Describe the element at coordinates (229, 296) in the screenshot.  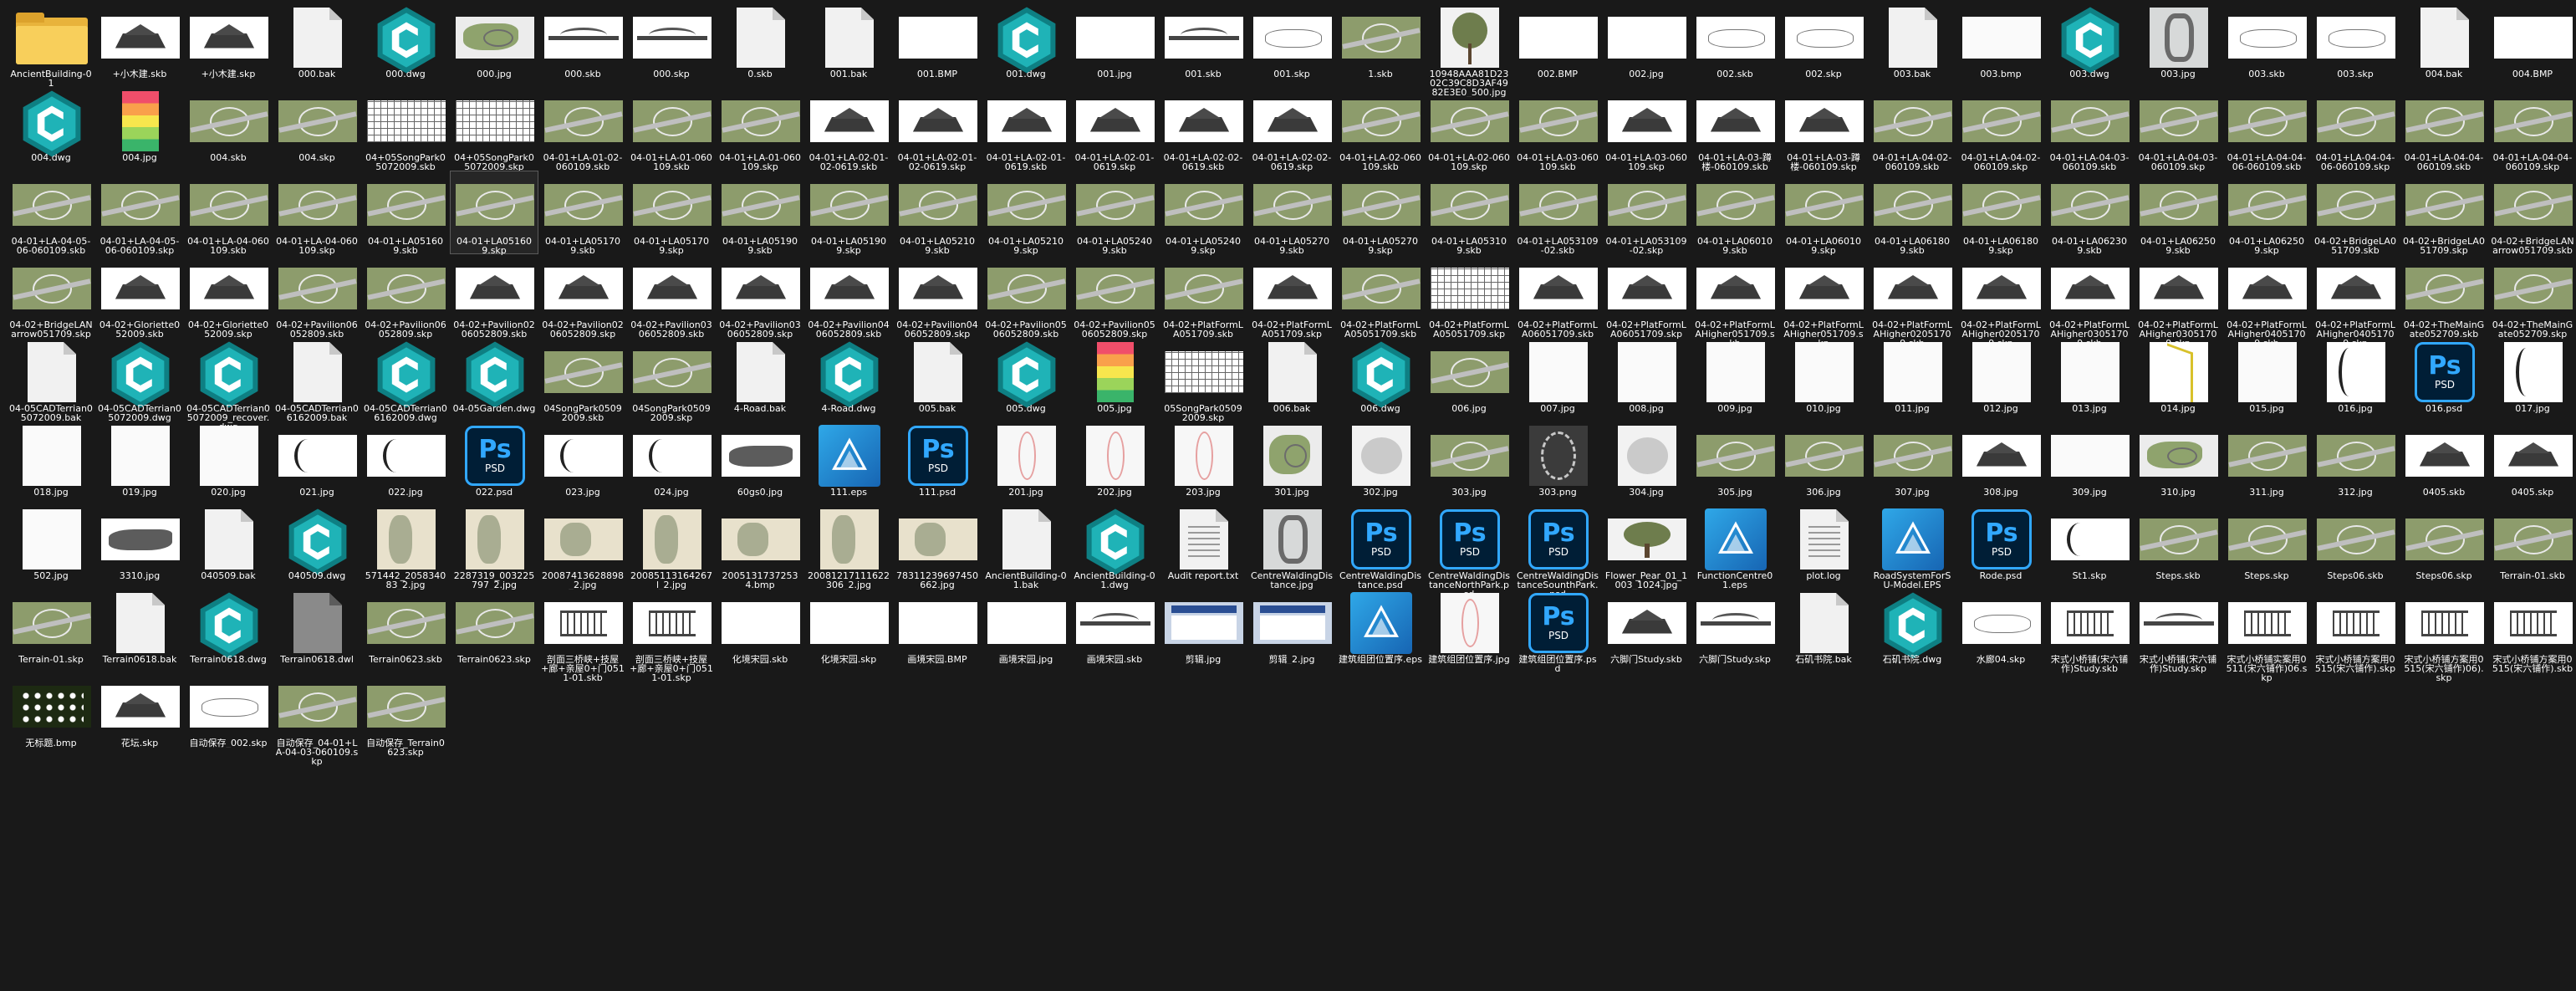
I see `file-item: 04-02+Gloriette052009.skp` at that location.